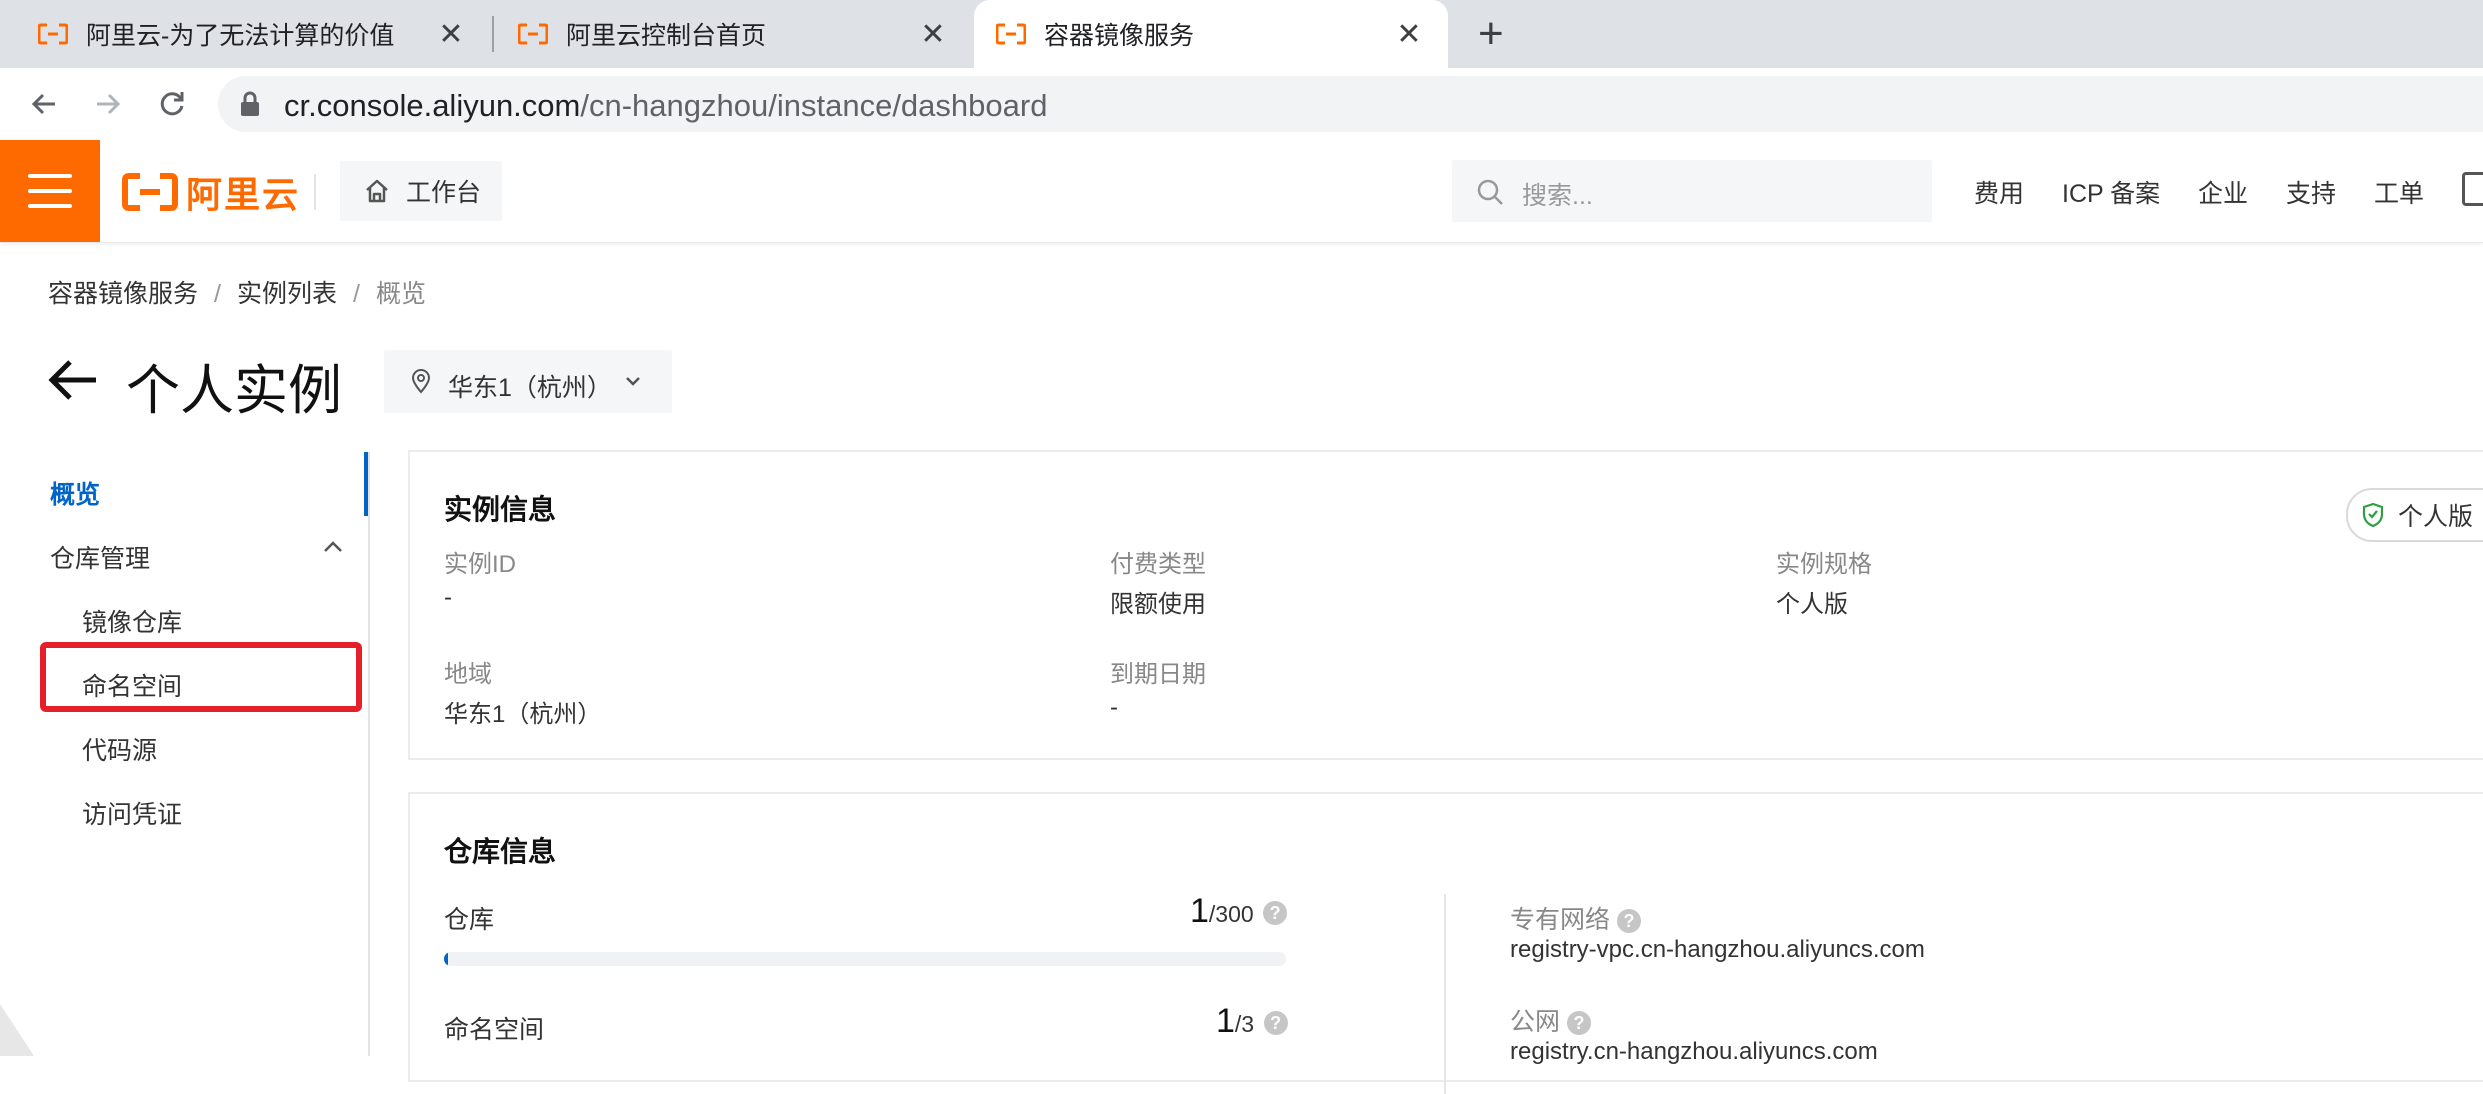  I want to click on endpoint-label-public: 公网 ?, so click(1550, 1020).